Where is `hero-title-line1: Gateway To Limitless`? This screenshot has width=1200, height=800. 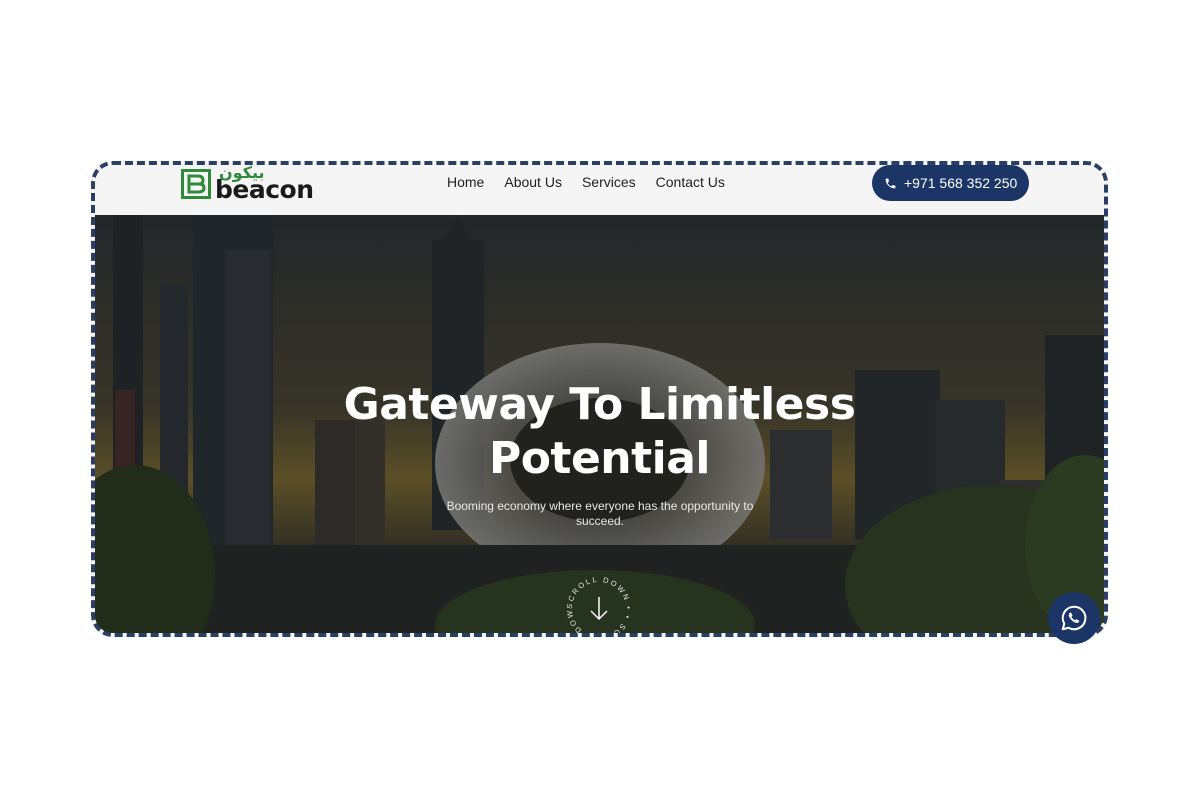 hero-title-line1: Gateway To Limitless is located at coordinates (599, 404).